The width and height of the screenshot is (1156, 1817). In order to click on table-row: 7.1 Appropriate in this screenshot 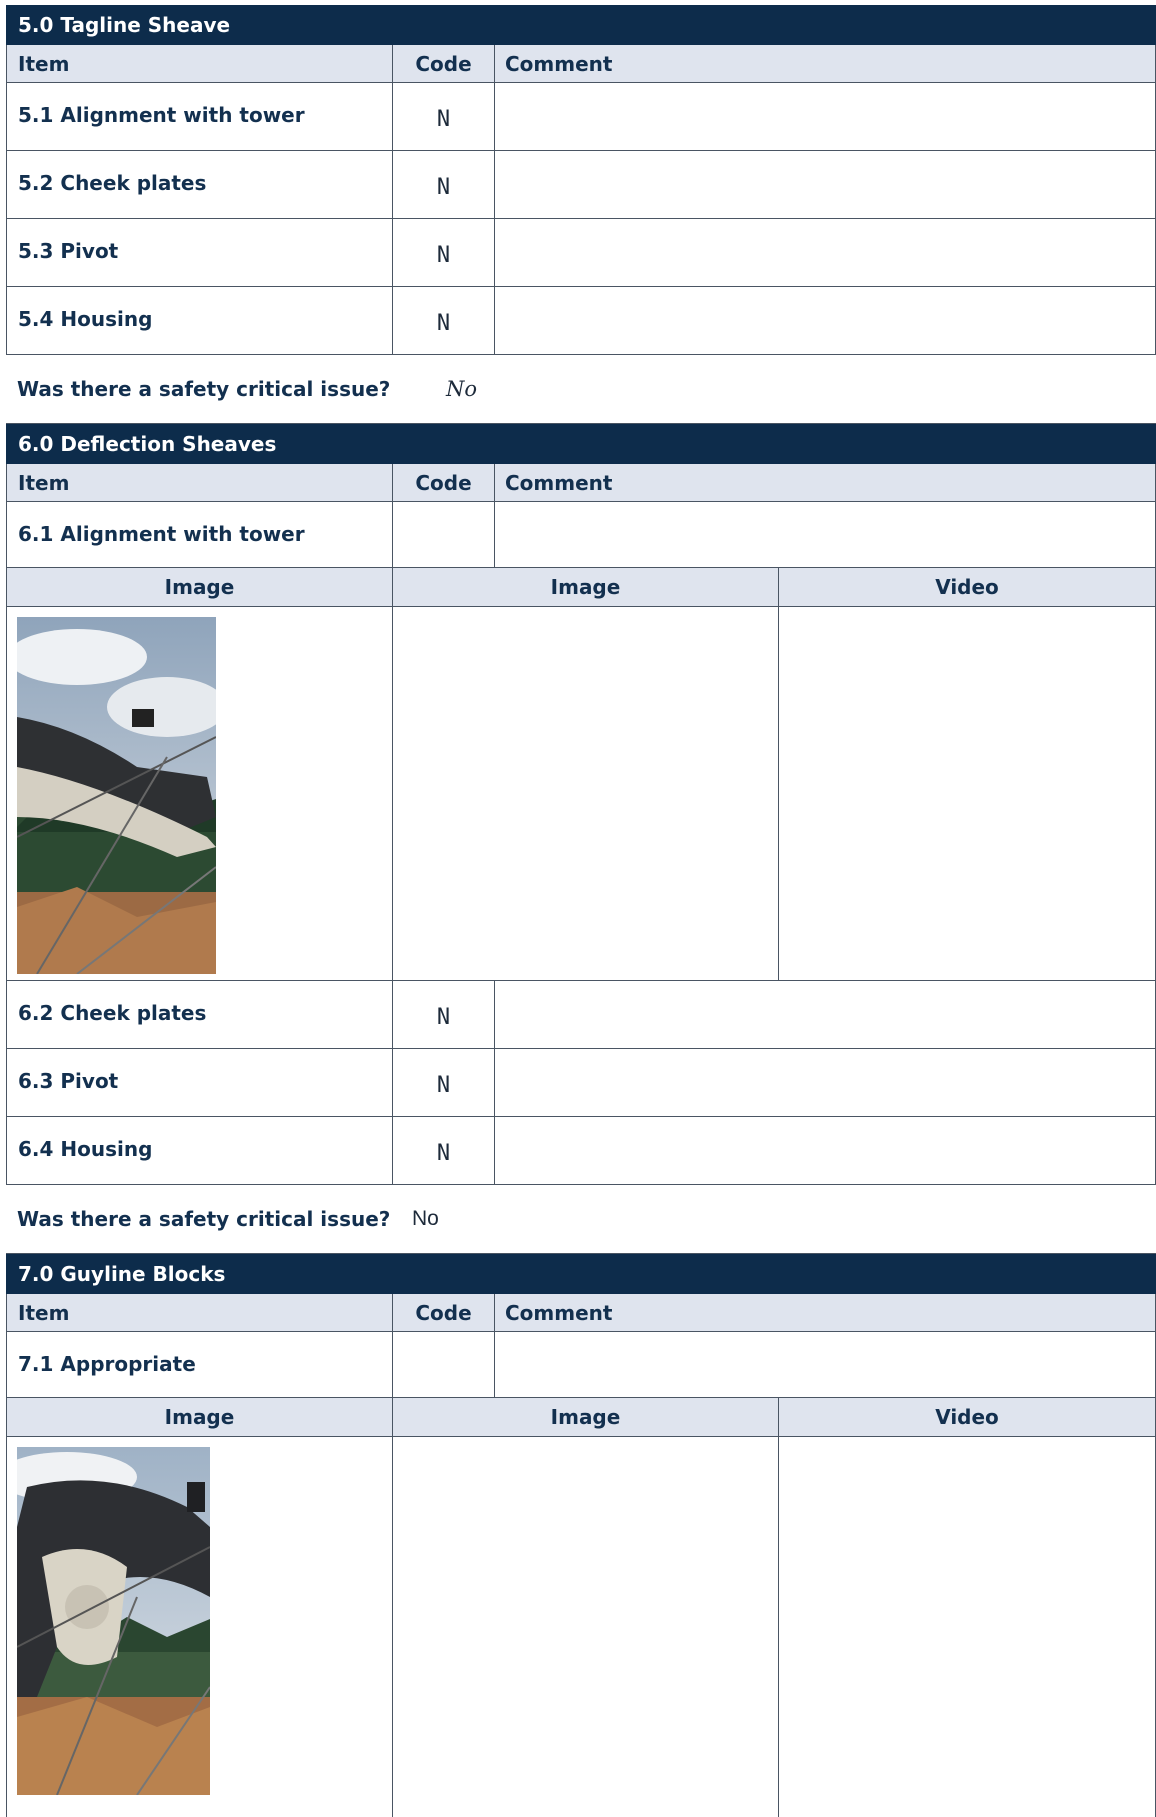, I will do `click(581, 1365)`.